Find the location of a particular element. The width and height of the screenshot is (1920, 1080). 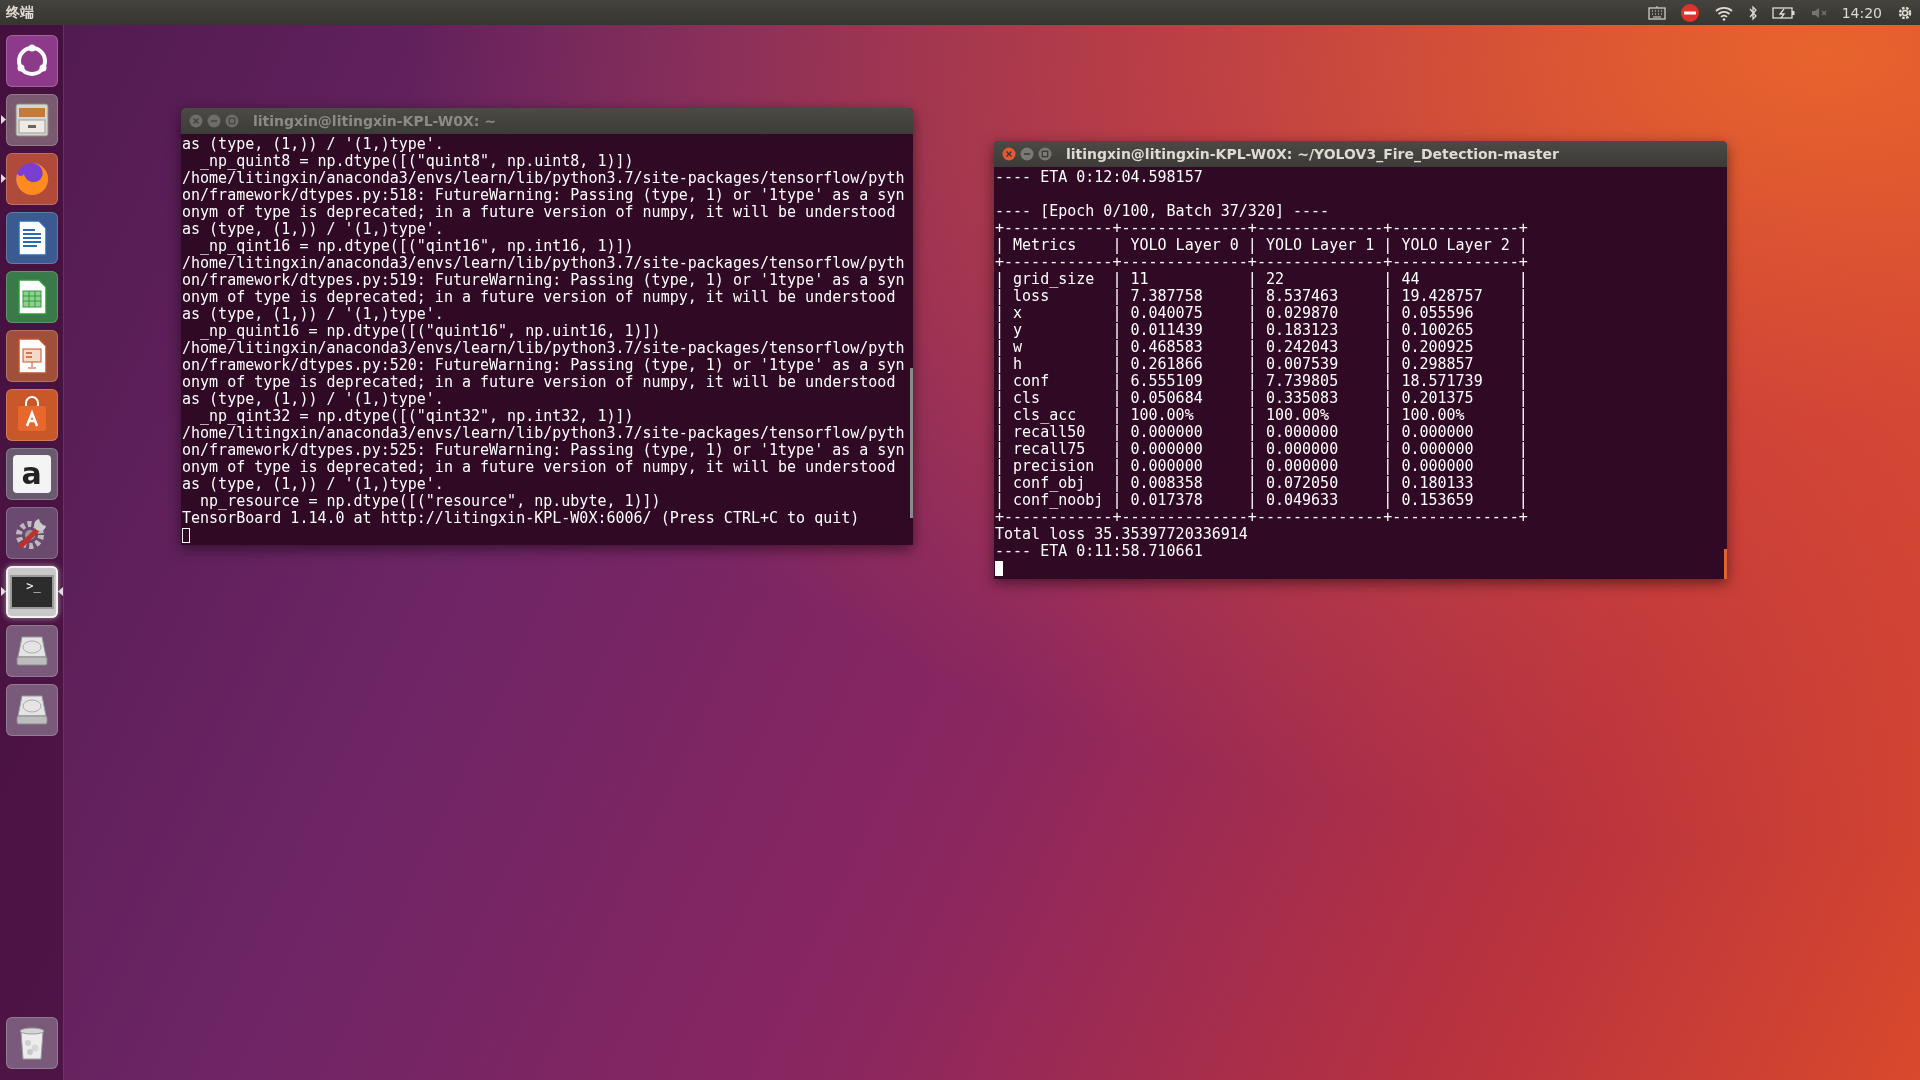

wifi-icon is located at coordinates (1723, 12).